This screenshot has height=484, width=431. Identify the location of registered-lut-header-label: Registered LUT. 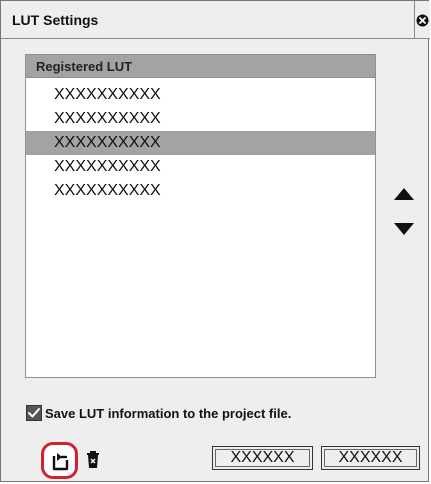
(84, 66).